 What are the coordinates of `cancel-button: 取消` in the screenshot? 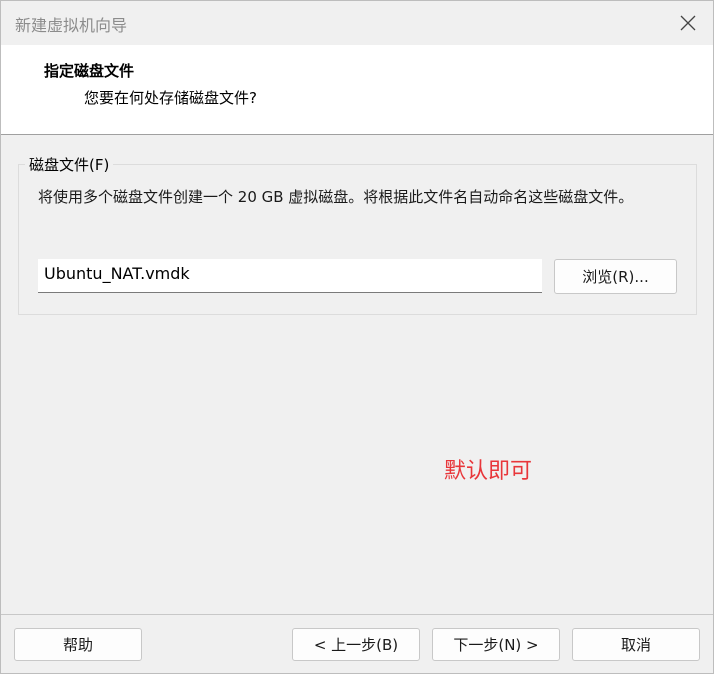 It's located at (636, 644).